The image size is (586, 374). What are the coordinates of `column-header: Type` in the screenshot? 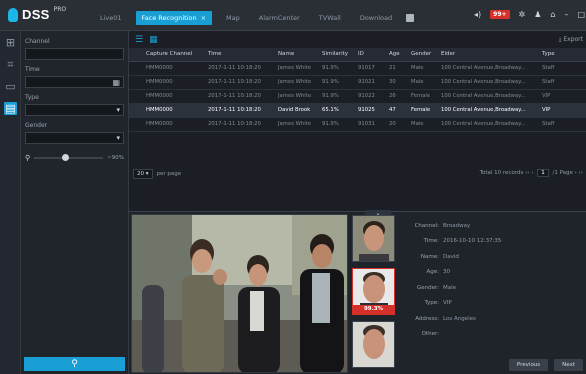 It's located at (562, 55).